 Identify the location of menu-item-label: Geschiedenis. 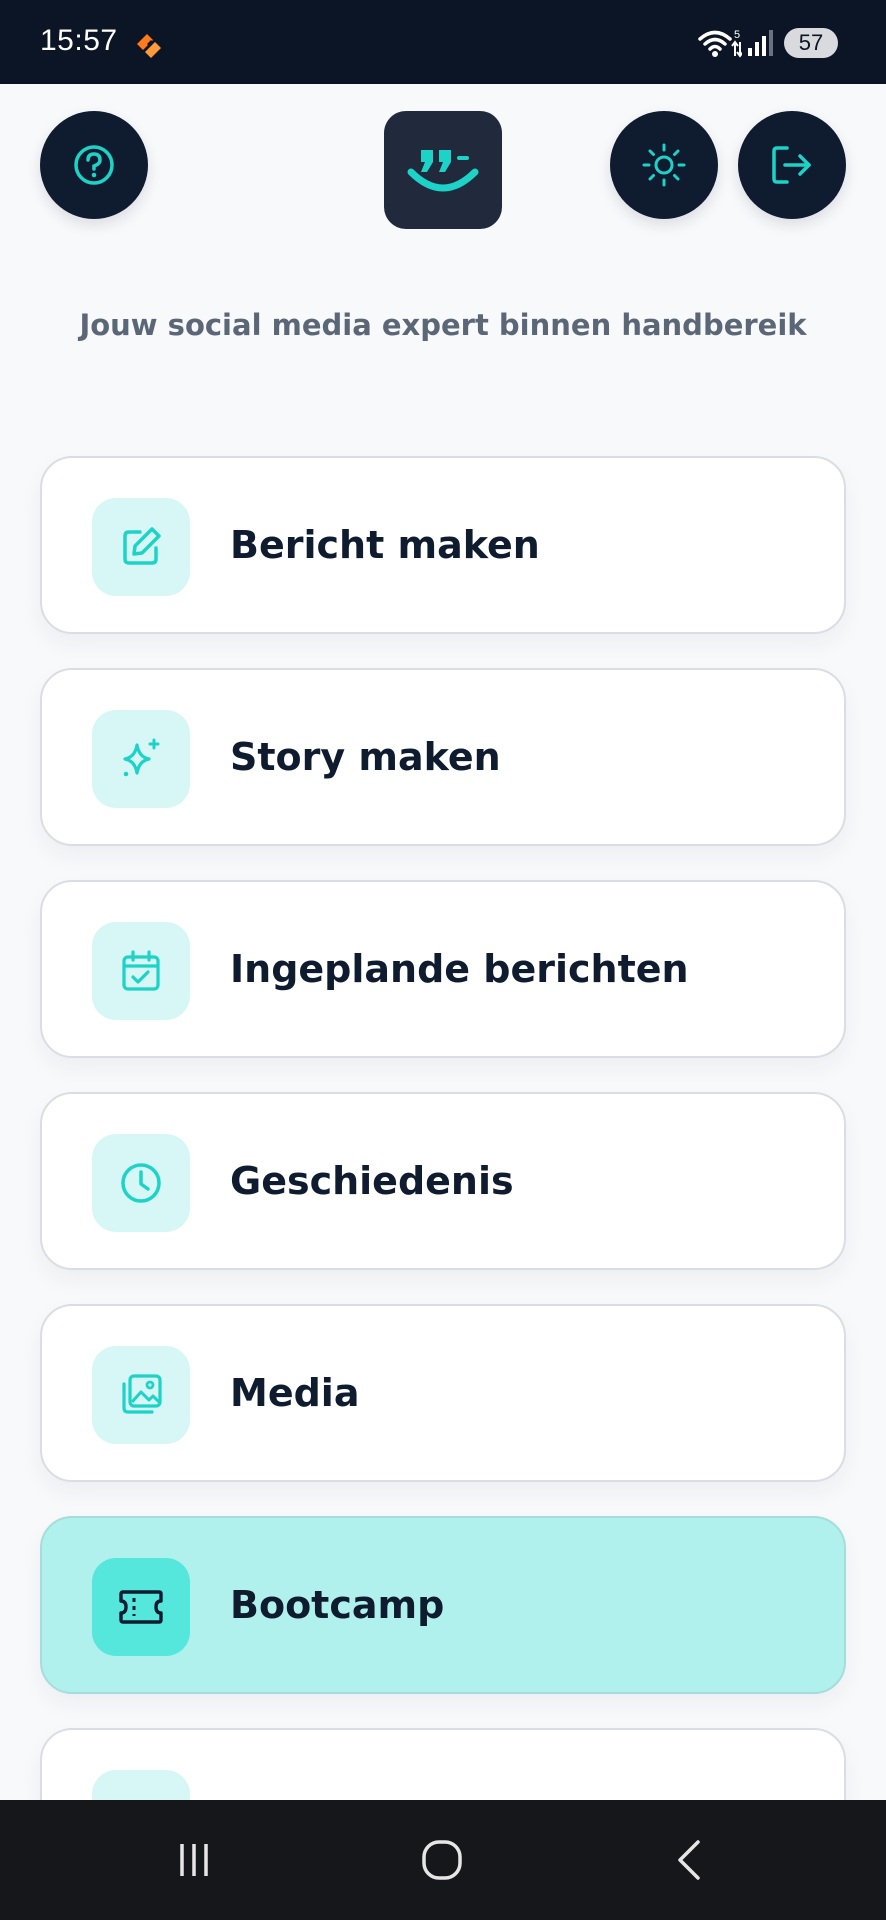
(372, 1181).